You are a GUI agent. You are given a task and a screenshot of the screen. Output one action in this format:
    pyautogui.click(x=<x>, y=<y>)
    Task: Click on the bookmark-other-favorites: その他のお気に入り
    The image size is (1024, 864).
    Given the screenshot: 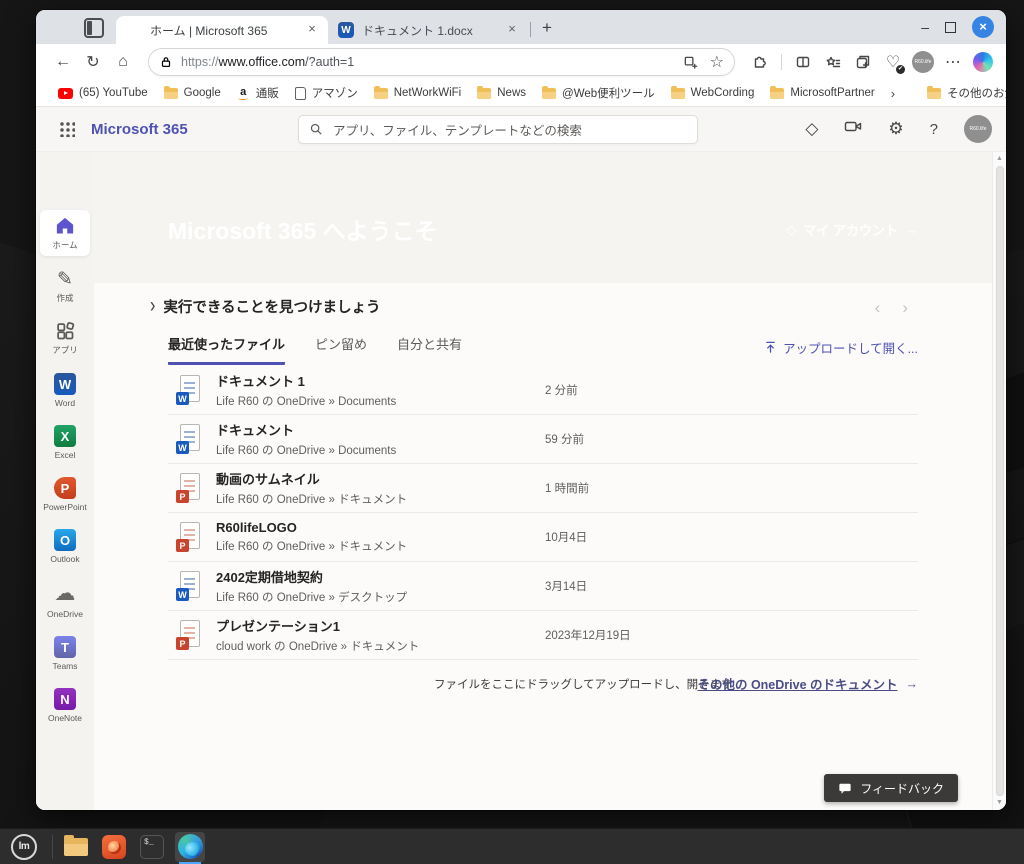 What is the action you would take?
    pyautogui.click(x=963, y=93)
    